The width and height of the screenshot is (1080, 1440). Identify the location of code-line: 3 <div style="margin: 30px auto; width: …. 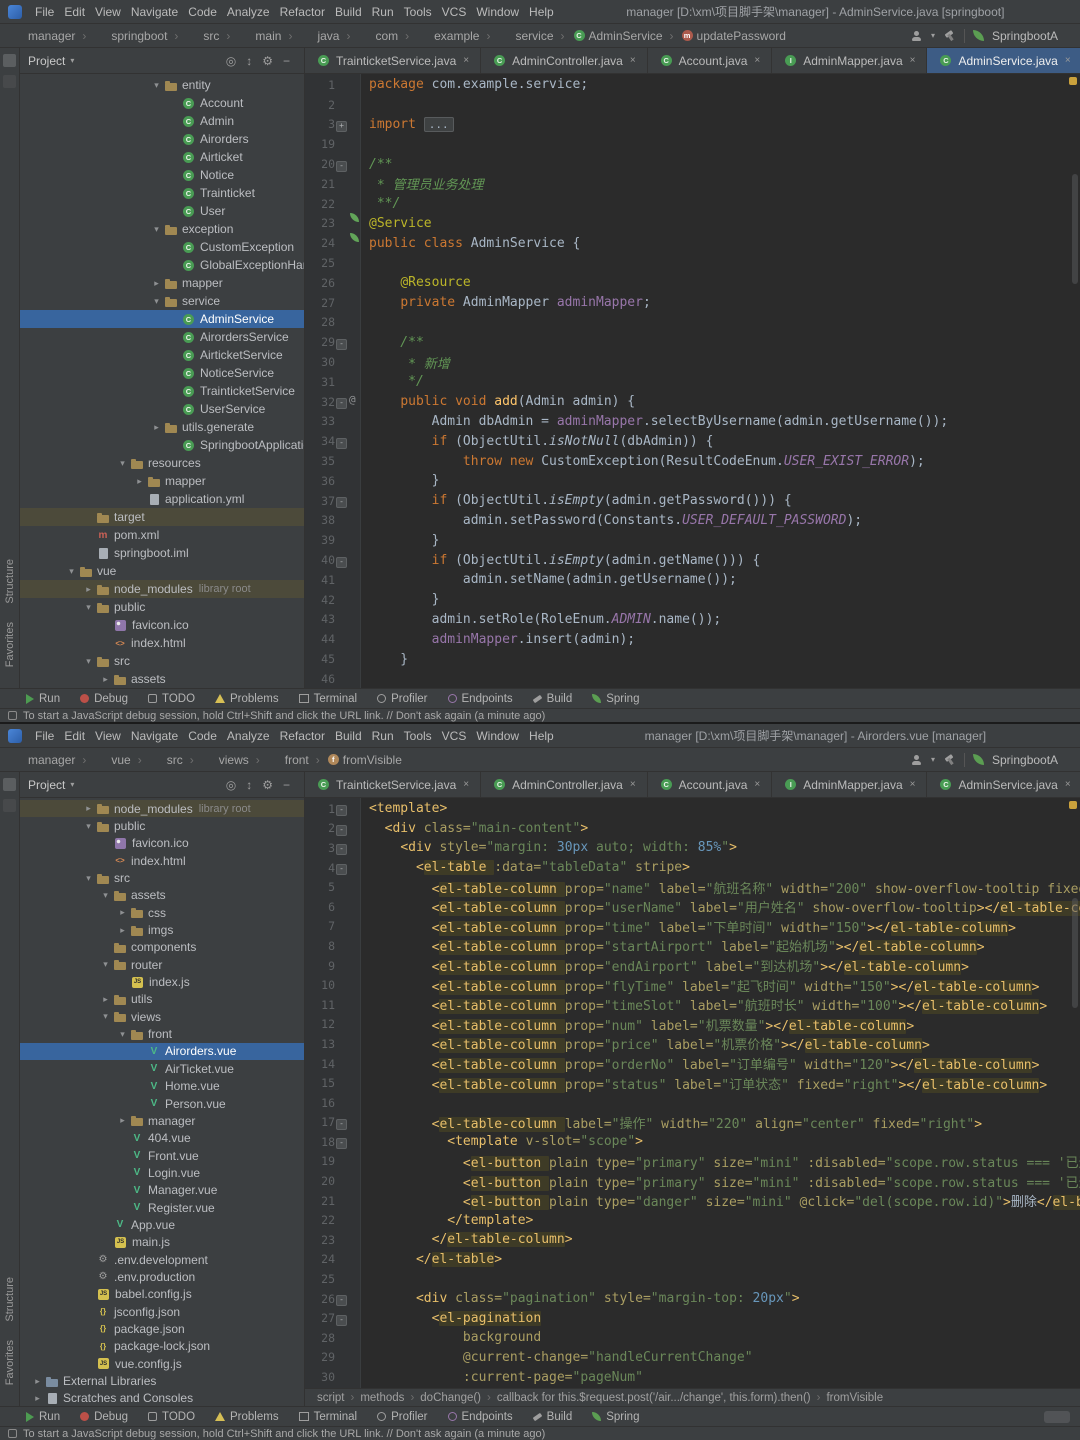
(692, 848).